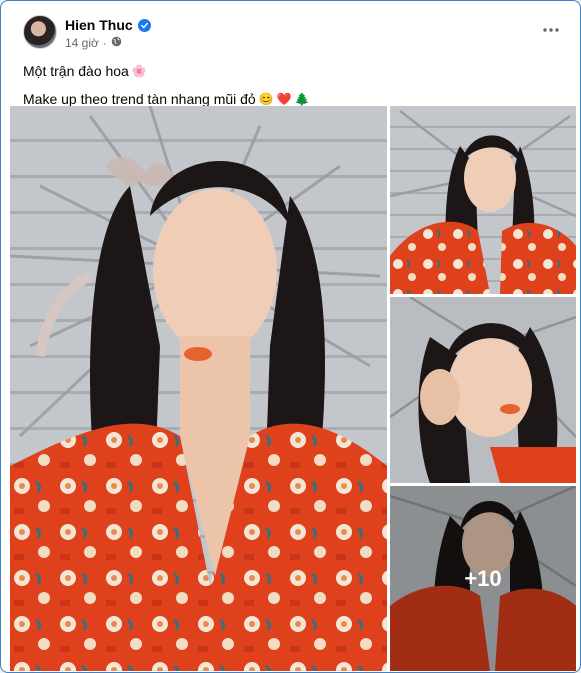  I want to click on more-photos-overlay: +10, so click(483, 578).